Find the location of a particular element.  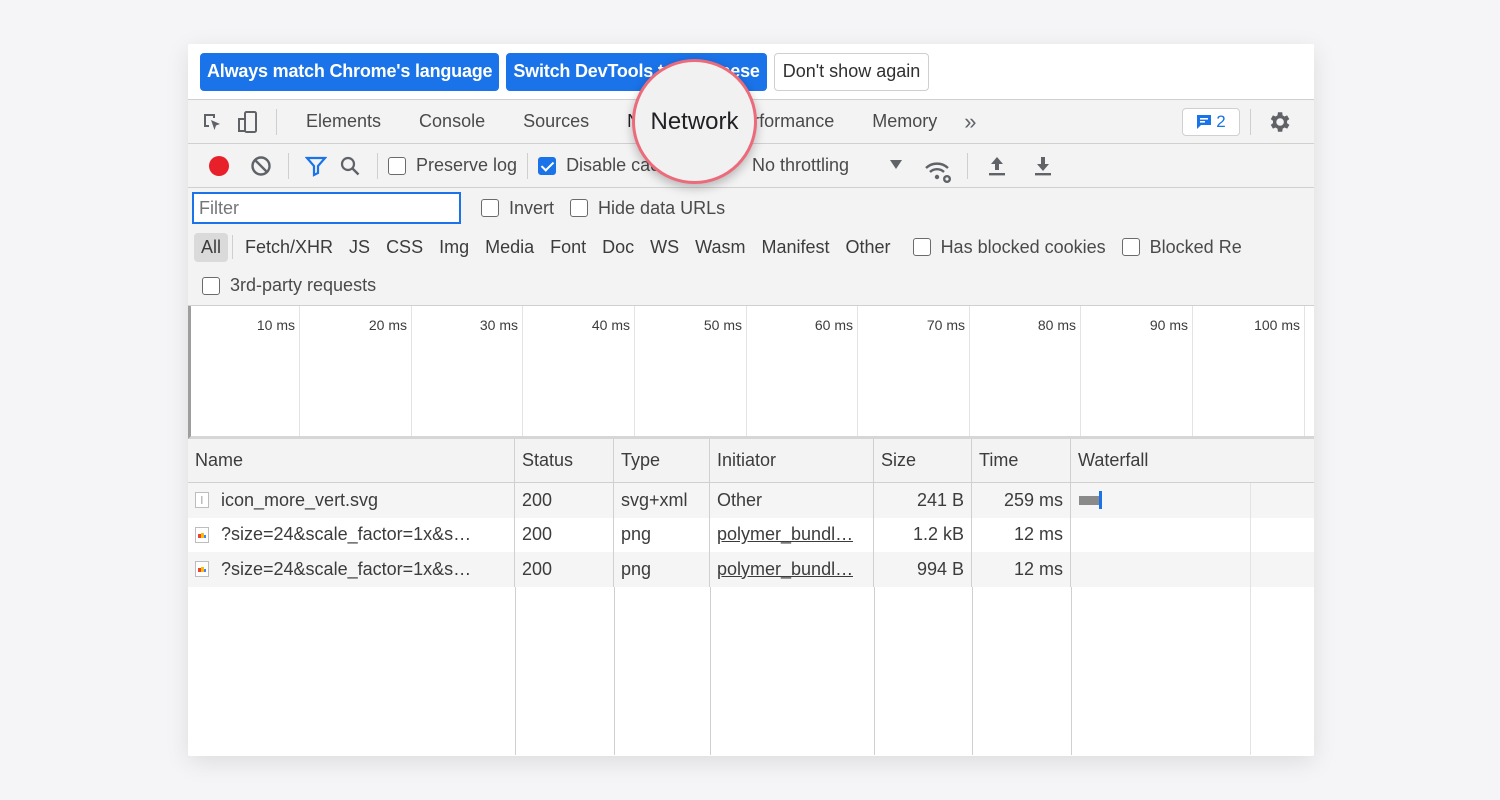

throttling-select: No throttling is located at coordinates (800, 165).